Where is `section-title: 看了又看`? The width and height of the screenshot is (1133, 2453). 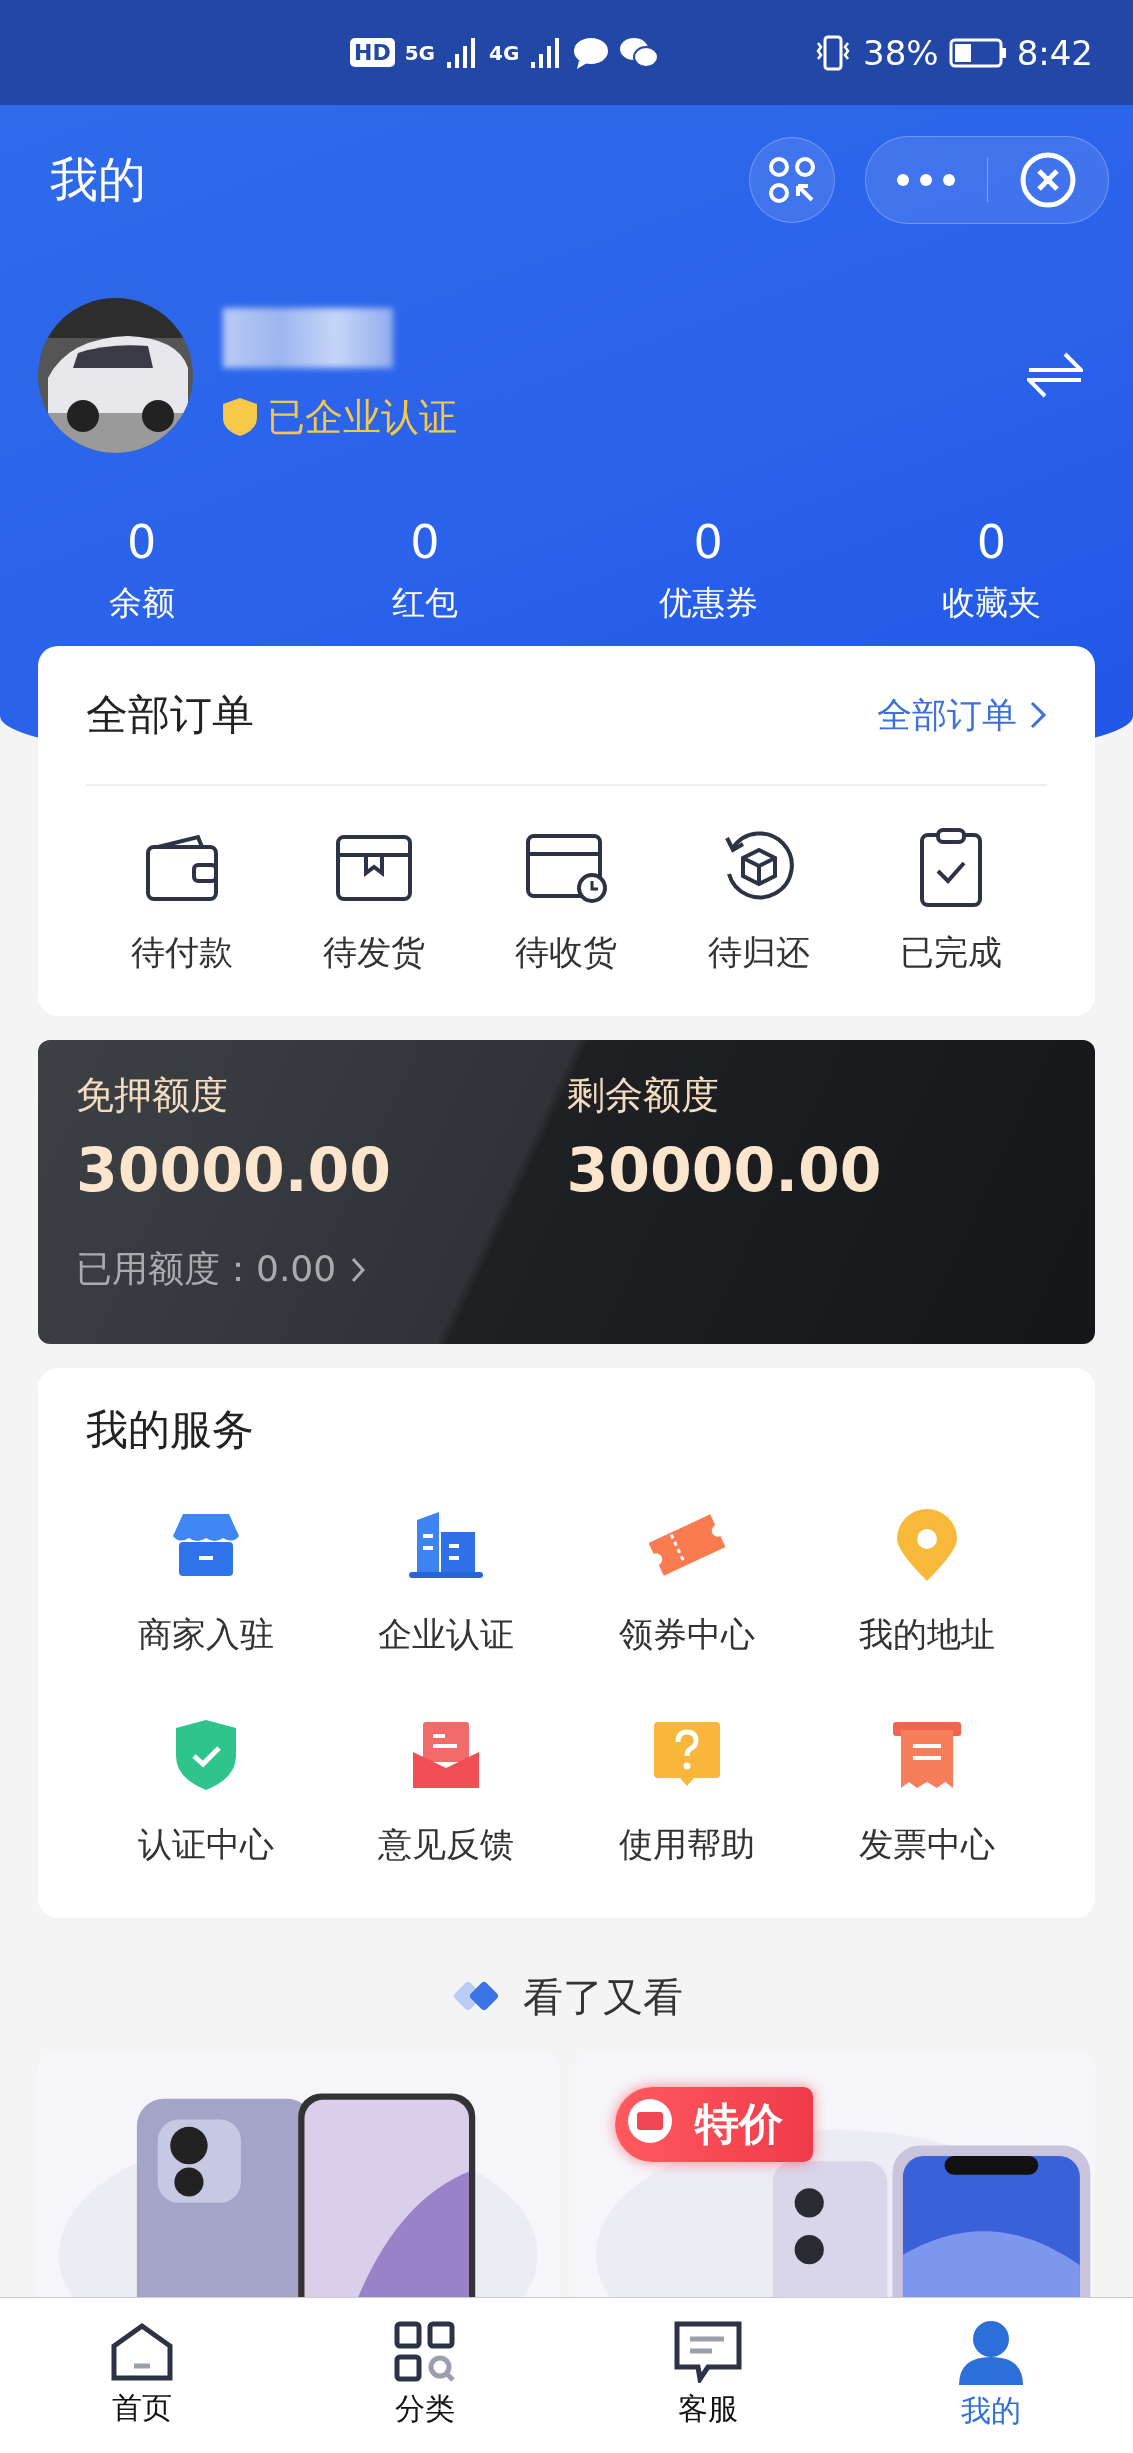
section-title: 看了又看 is located at coordinates (602, 1997).